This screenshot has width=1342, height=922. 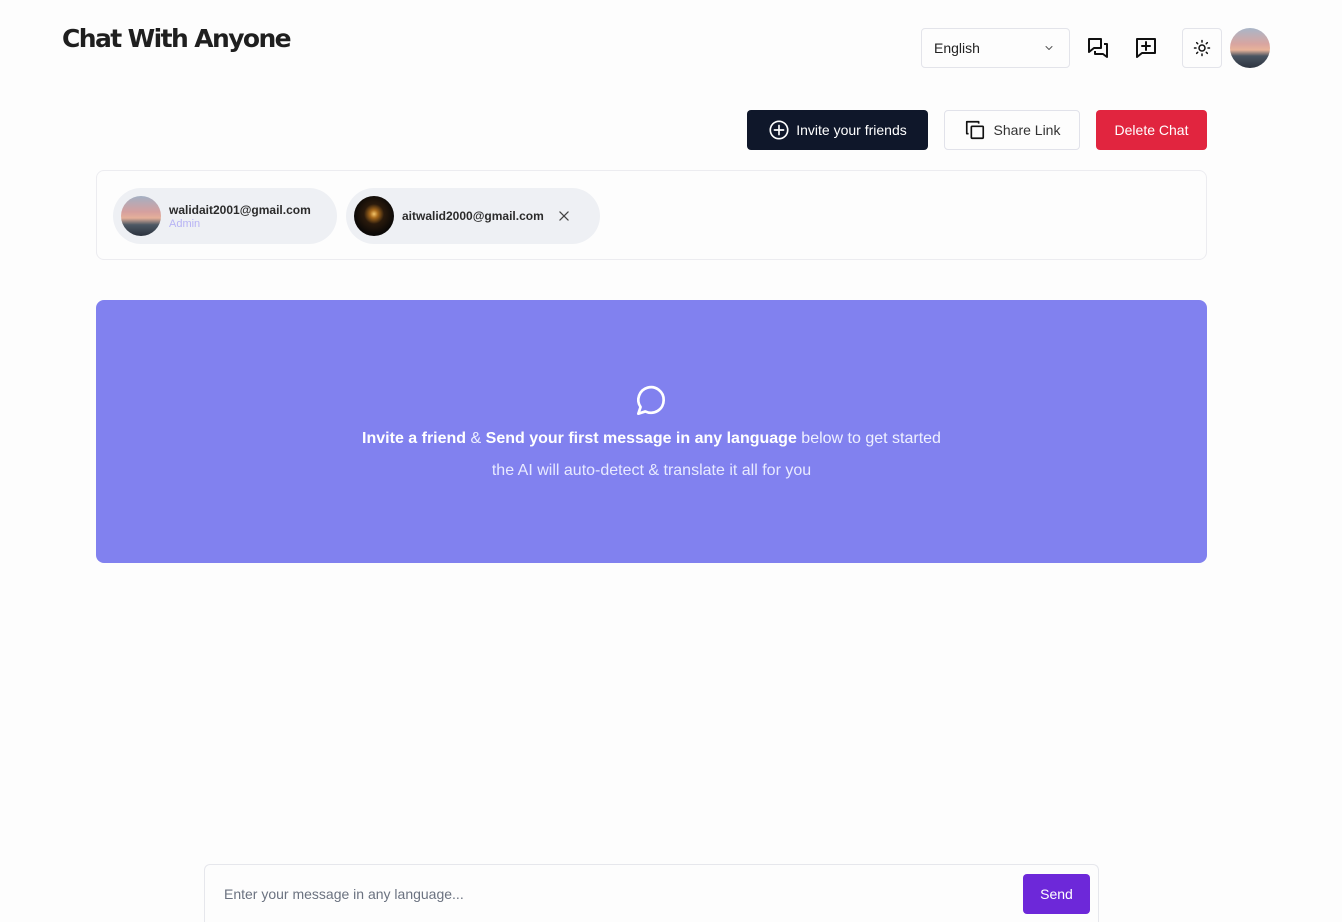 I want to click on invite-friend-text: Invite a friend, so click(x=414, y=438).